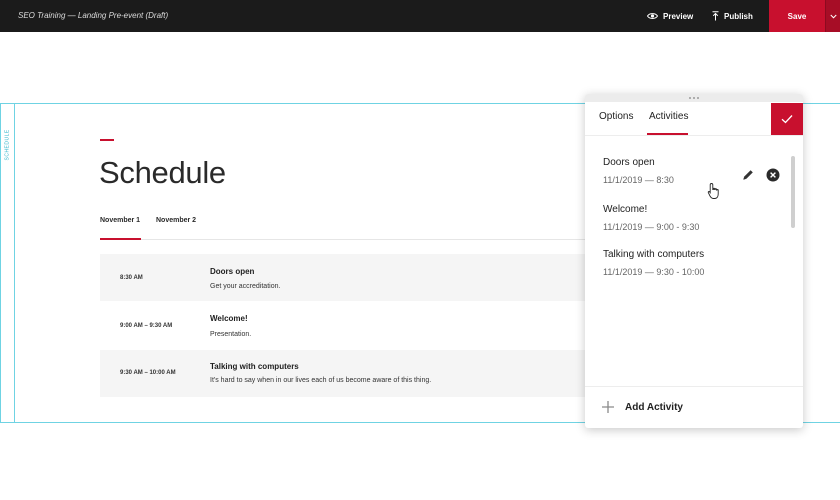 This screenshot has height=500, width=840. Describe the element at coordinates (107, 140) in the screenshot. I see `title-accent-line` at that location.